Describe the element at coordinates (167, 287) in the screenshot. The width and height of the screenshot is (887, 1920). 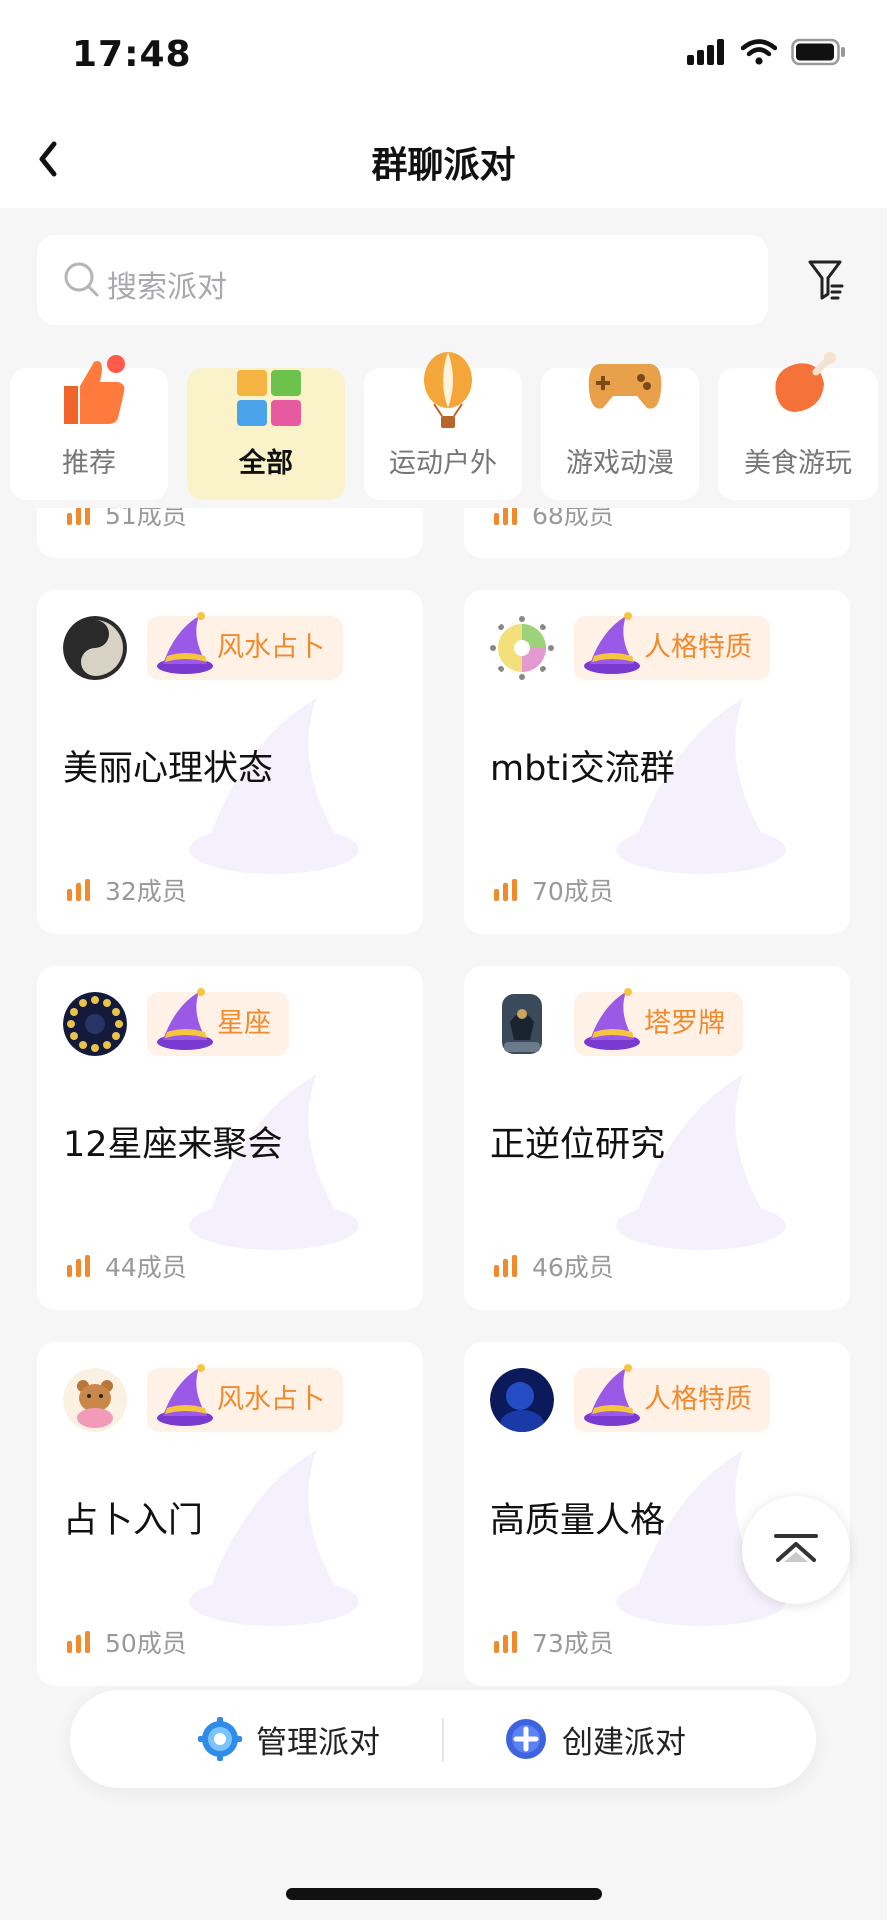
I see `search-placeholder: 搜索派对` at that location.